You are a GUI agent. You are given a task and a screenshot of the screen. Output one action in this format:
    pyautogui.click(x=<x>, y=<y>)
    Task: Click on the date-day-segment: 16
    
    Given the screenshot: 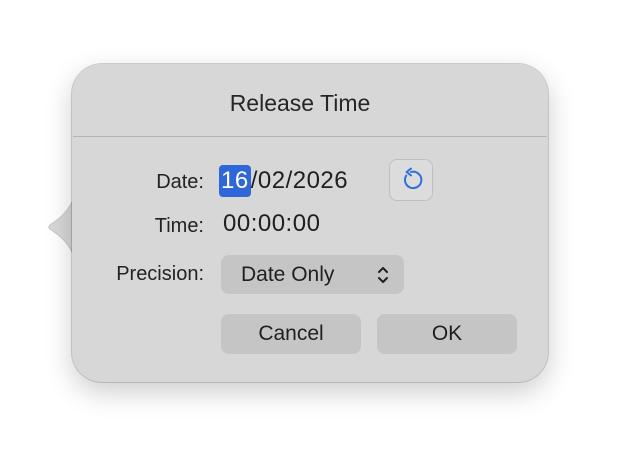 What is the action you would take?
    pyautogui.click(x=235, y=181)
    